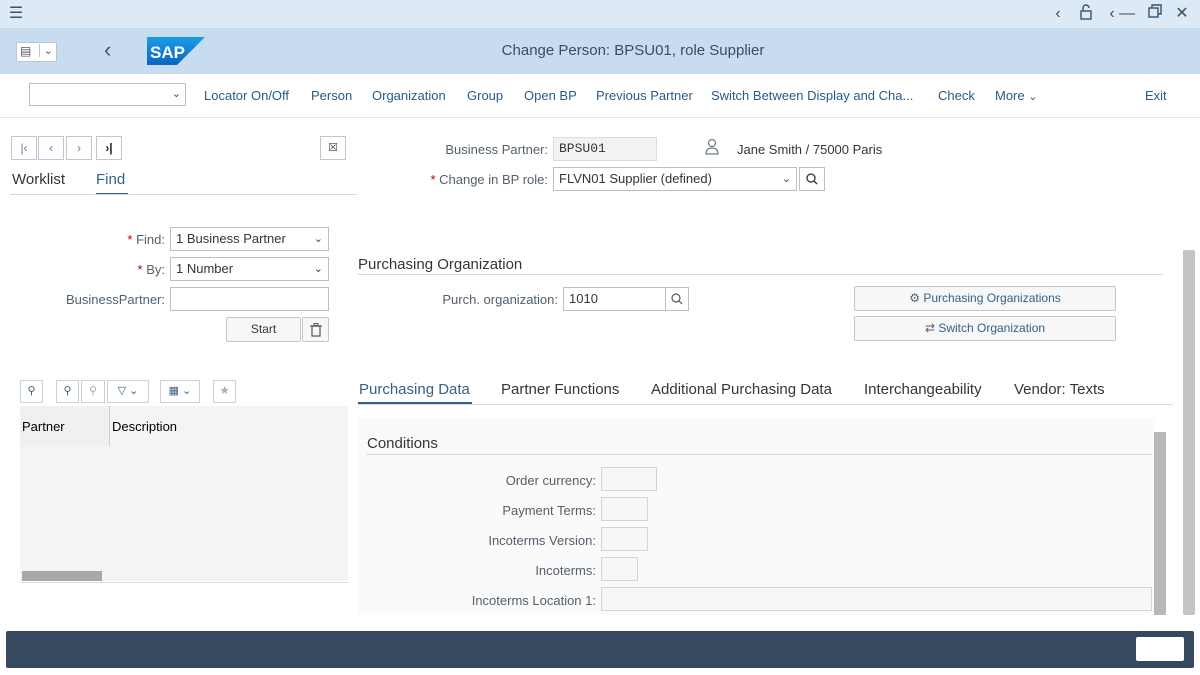 Image resolution: width=1200 pixels, height=675 pixels. What do you see at coordinates (151, 269) in the screenshot?
I see `by-label: * By:` at bounding box center [151, 269].